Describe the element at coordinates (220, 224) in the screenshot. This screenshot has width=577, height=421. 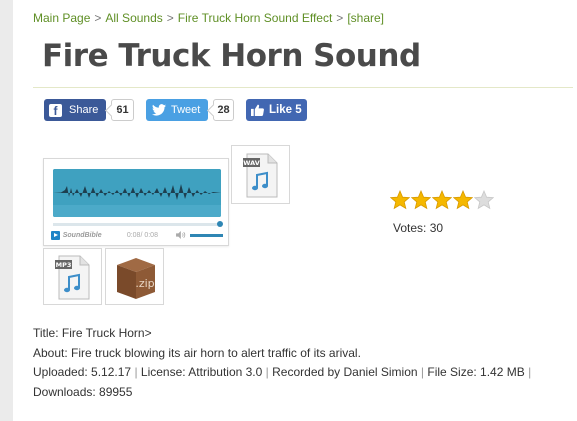
I see `seek-handle` at that location.